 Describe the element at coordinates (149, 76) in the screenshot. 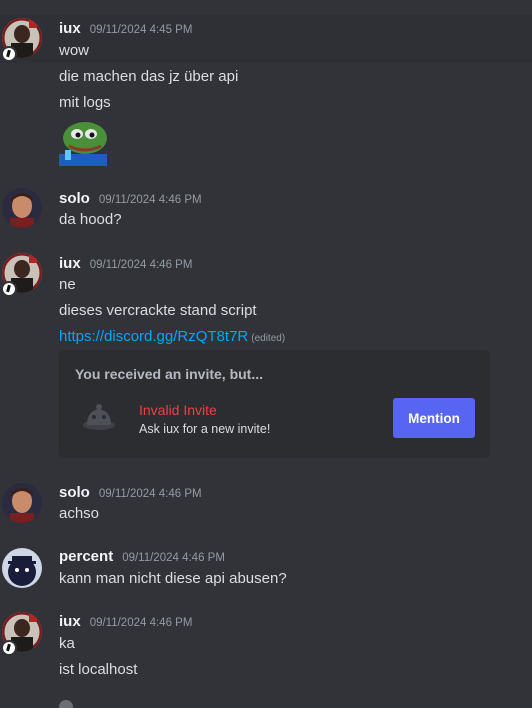

I see `message-text: die machen das jz über api` at that location.